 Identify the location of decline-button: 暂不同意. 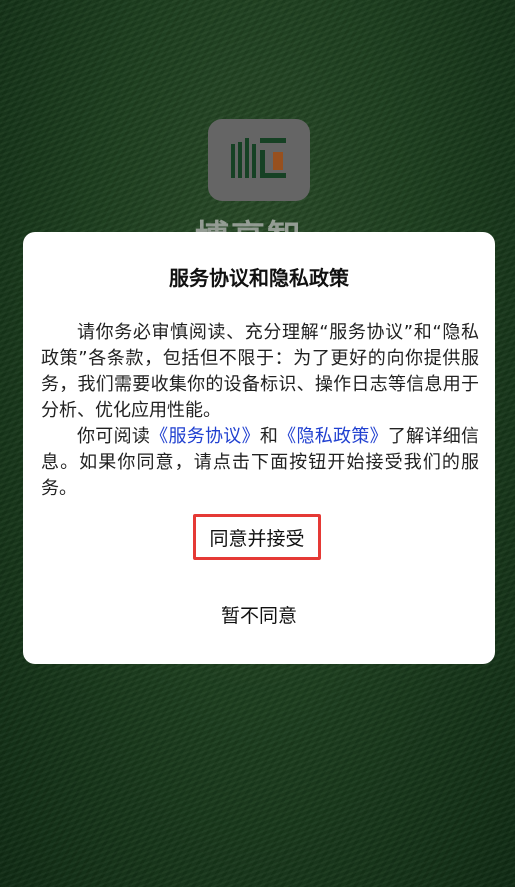
(259, 614).